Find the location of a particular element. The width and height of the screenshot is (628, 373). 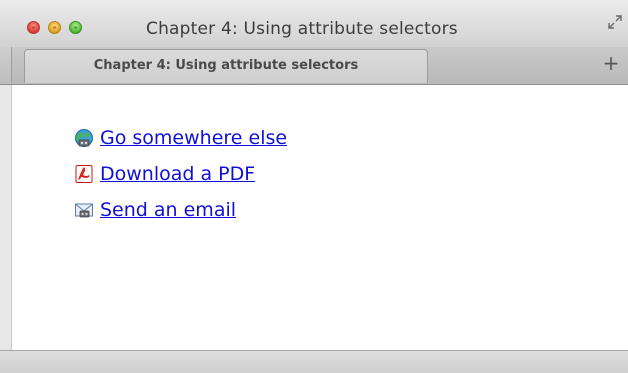

tab-label: Chapter 4: Using attribute selectors is located at coordinates (226, 65).